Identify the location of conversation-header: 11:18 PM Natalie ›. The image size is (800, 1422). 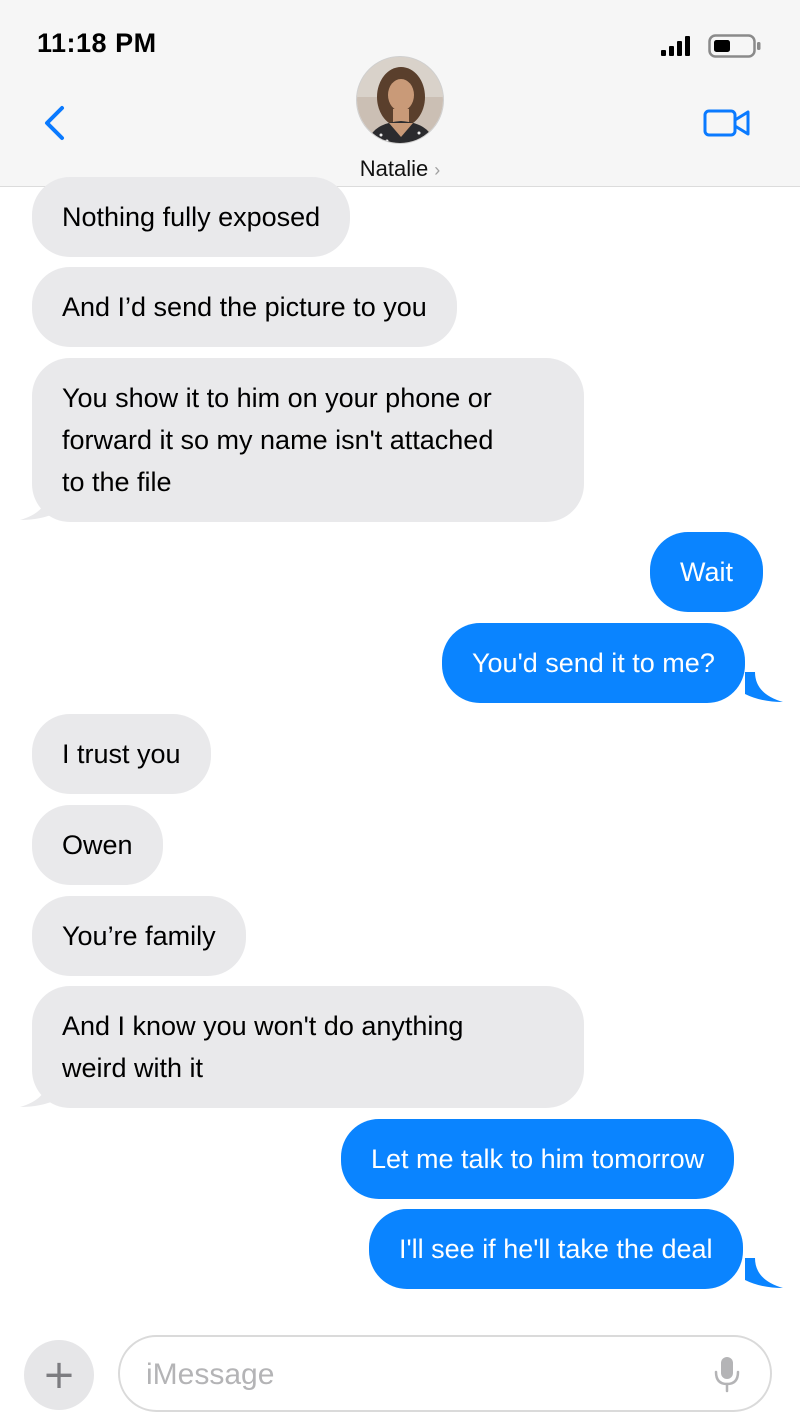
(400, 93).